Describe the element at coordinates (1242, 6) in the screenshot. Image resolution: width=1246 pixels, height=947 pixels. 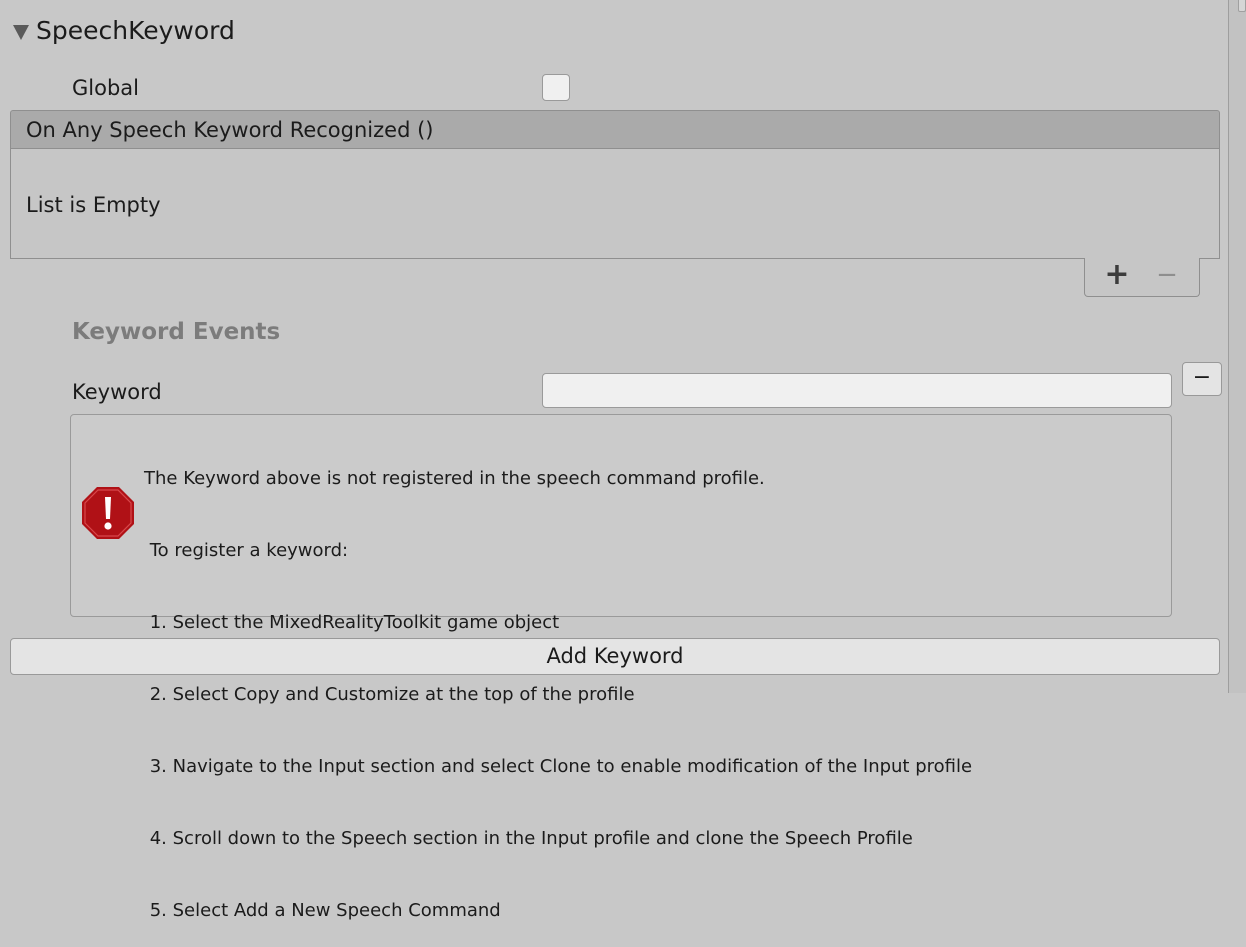
I see `scrollbar-thumb` at that location.